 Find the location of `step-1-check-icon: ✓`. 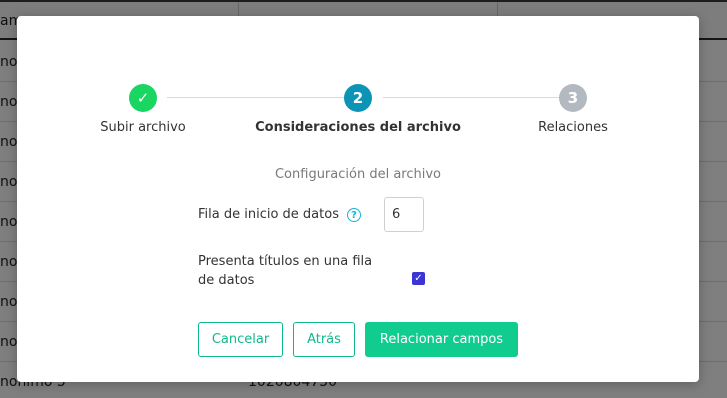

step-1-check-icon: ✓ is located at coordinates (143, 98).